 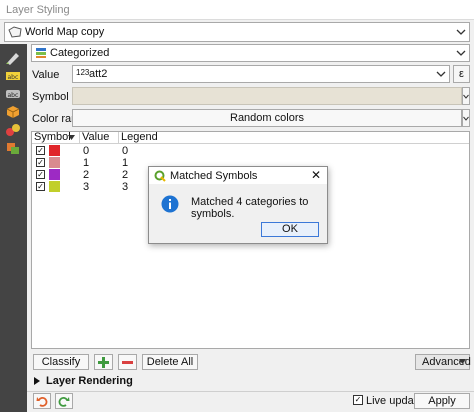 I want to click on categorized-renderer-icon, so click(x=41, y=53).